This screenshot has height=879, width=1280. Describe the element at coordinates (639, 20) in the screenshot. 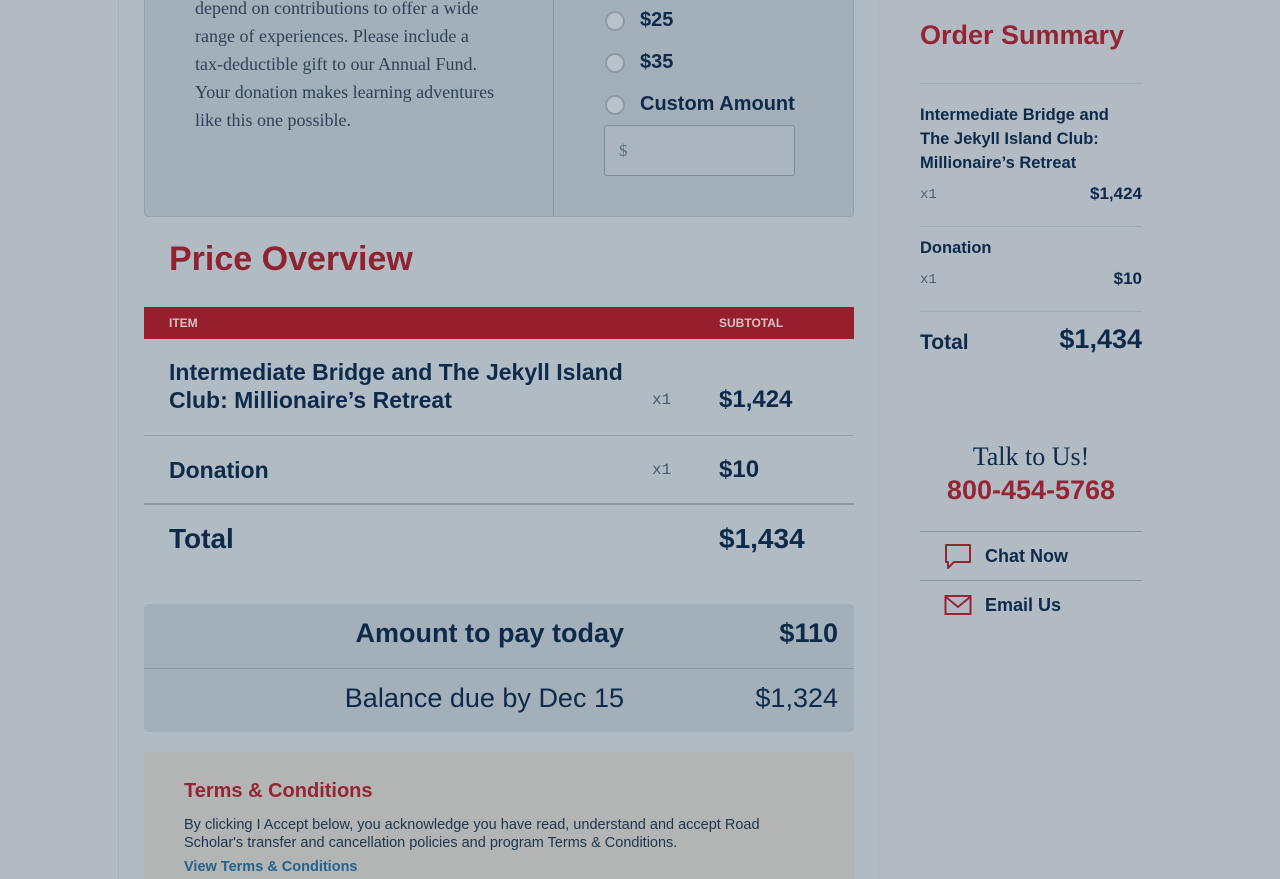

I see `donation-option-25: $25` at that location.